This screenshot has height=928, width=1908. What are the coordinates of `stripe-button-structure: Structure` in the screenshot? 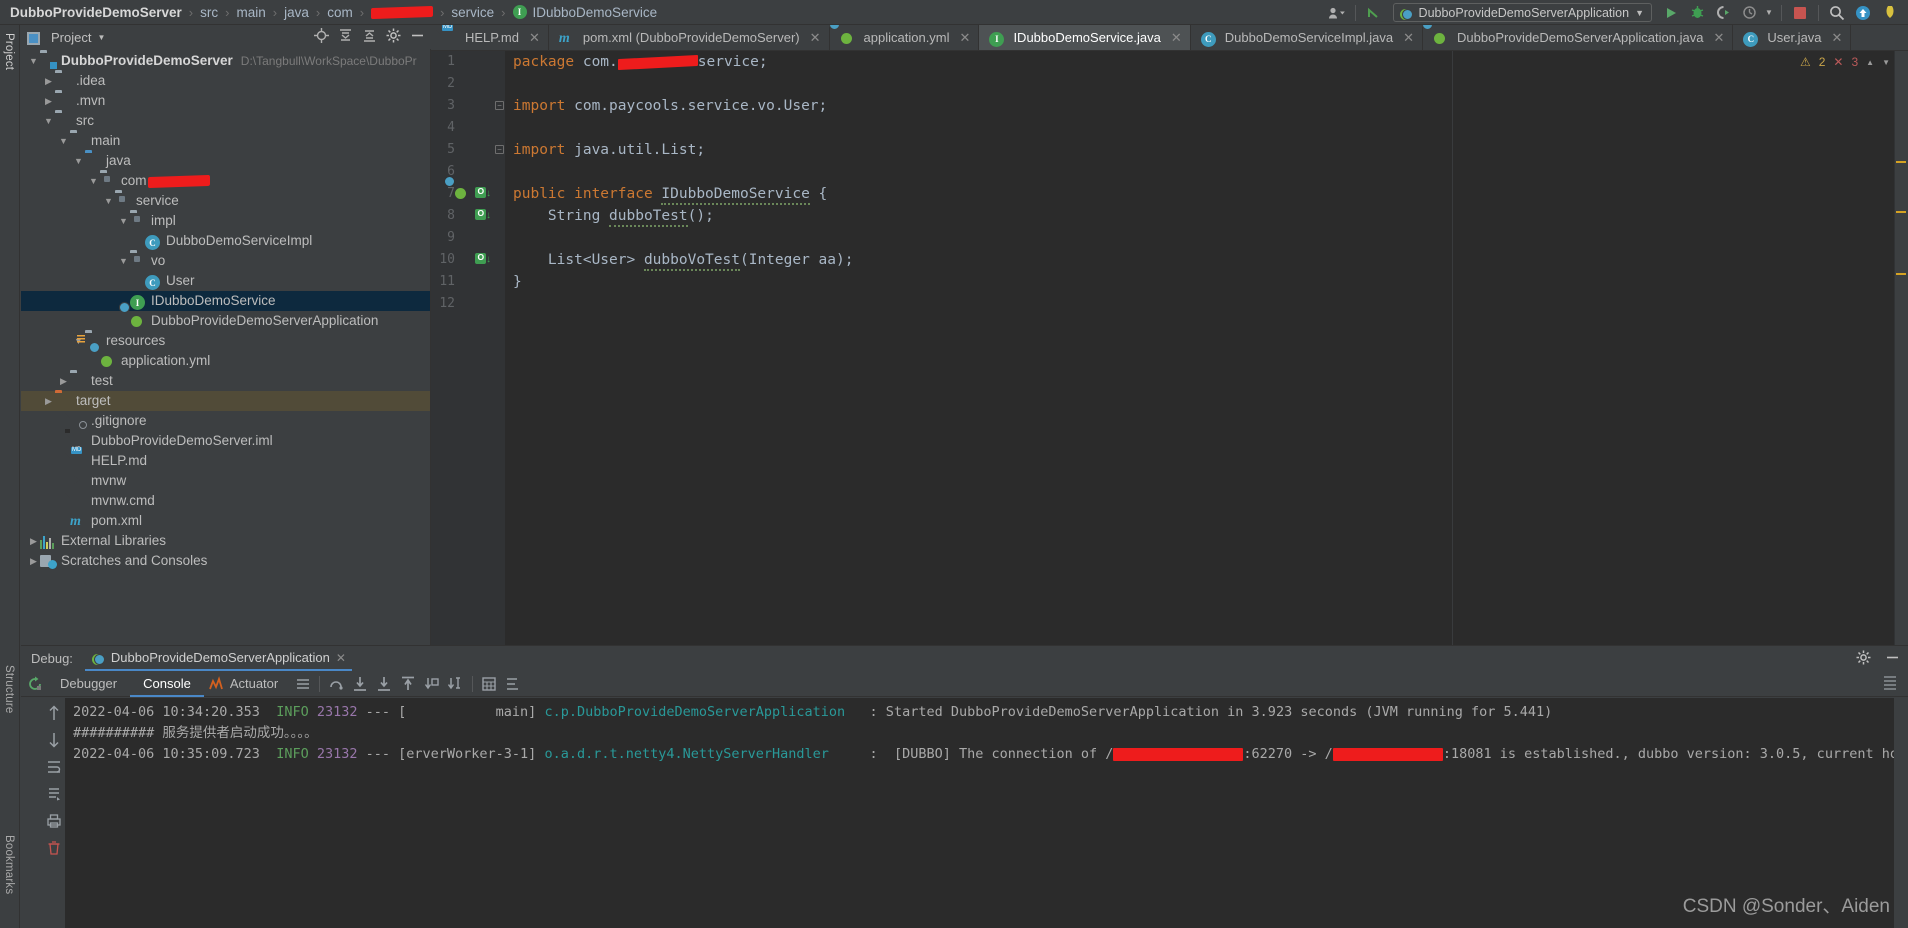 It's located at (9, 689).